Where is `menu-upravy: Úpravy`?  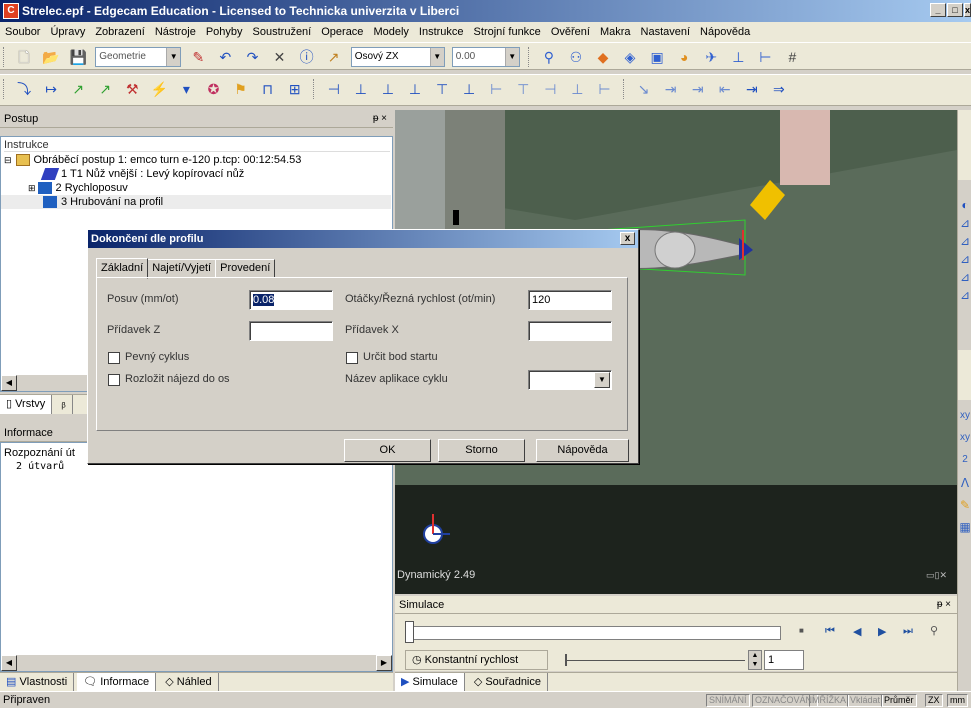 menu-upravy: Úpravy is located at coordinates (67, 32).